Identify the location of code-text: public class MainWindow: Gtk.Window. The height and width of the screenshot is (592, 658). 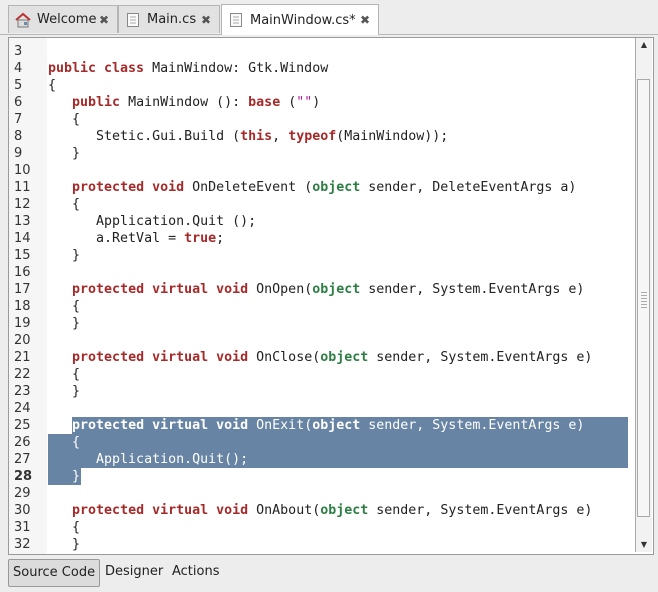
(188, 68).